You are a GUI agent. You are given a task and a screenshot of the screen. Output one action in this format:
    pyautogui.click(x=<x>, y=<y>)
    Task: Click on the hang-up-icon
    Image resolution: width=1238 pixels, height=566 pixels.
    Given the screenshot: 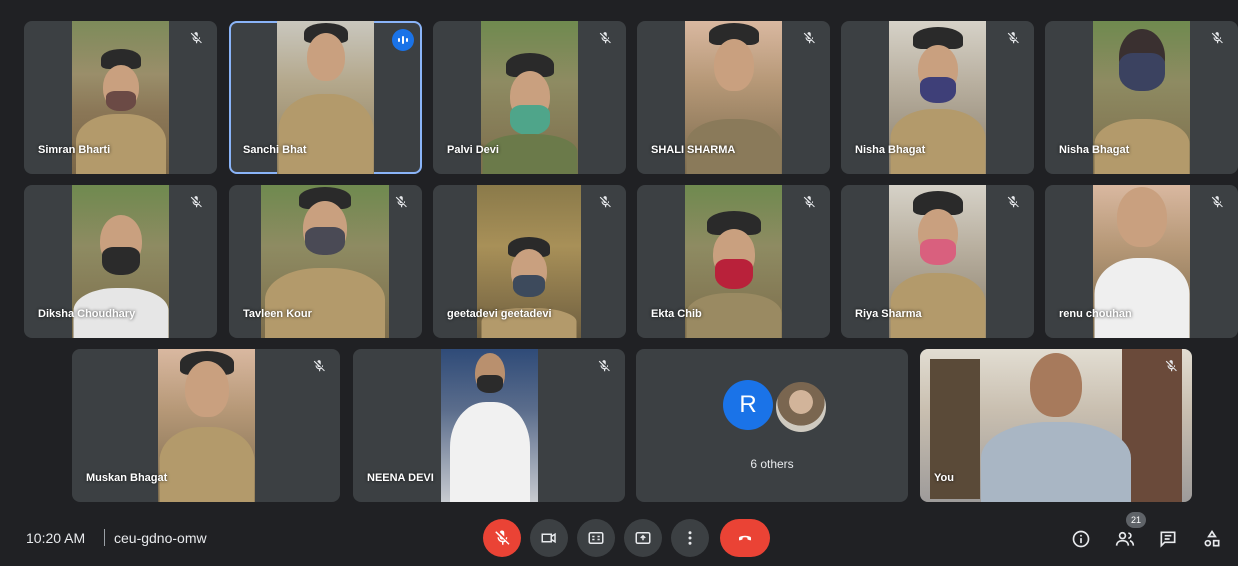 What is the action you would take?
    pyautogui.click(x=745, y=538)
    